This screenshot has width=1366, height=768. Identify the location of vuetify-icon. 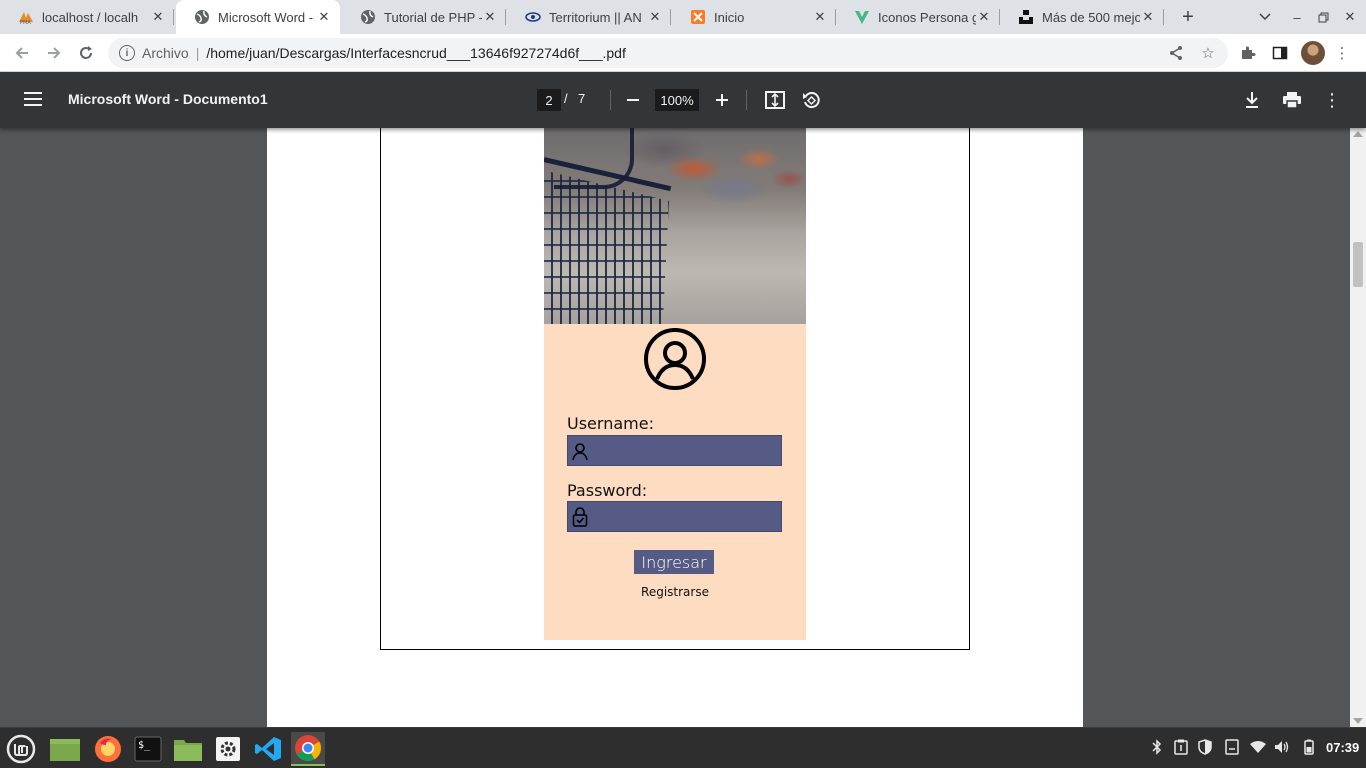
(862, 17).